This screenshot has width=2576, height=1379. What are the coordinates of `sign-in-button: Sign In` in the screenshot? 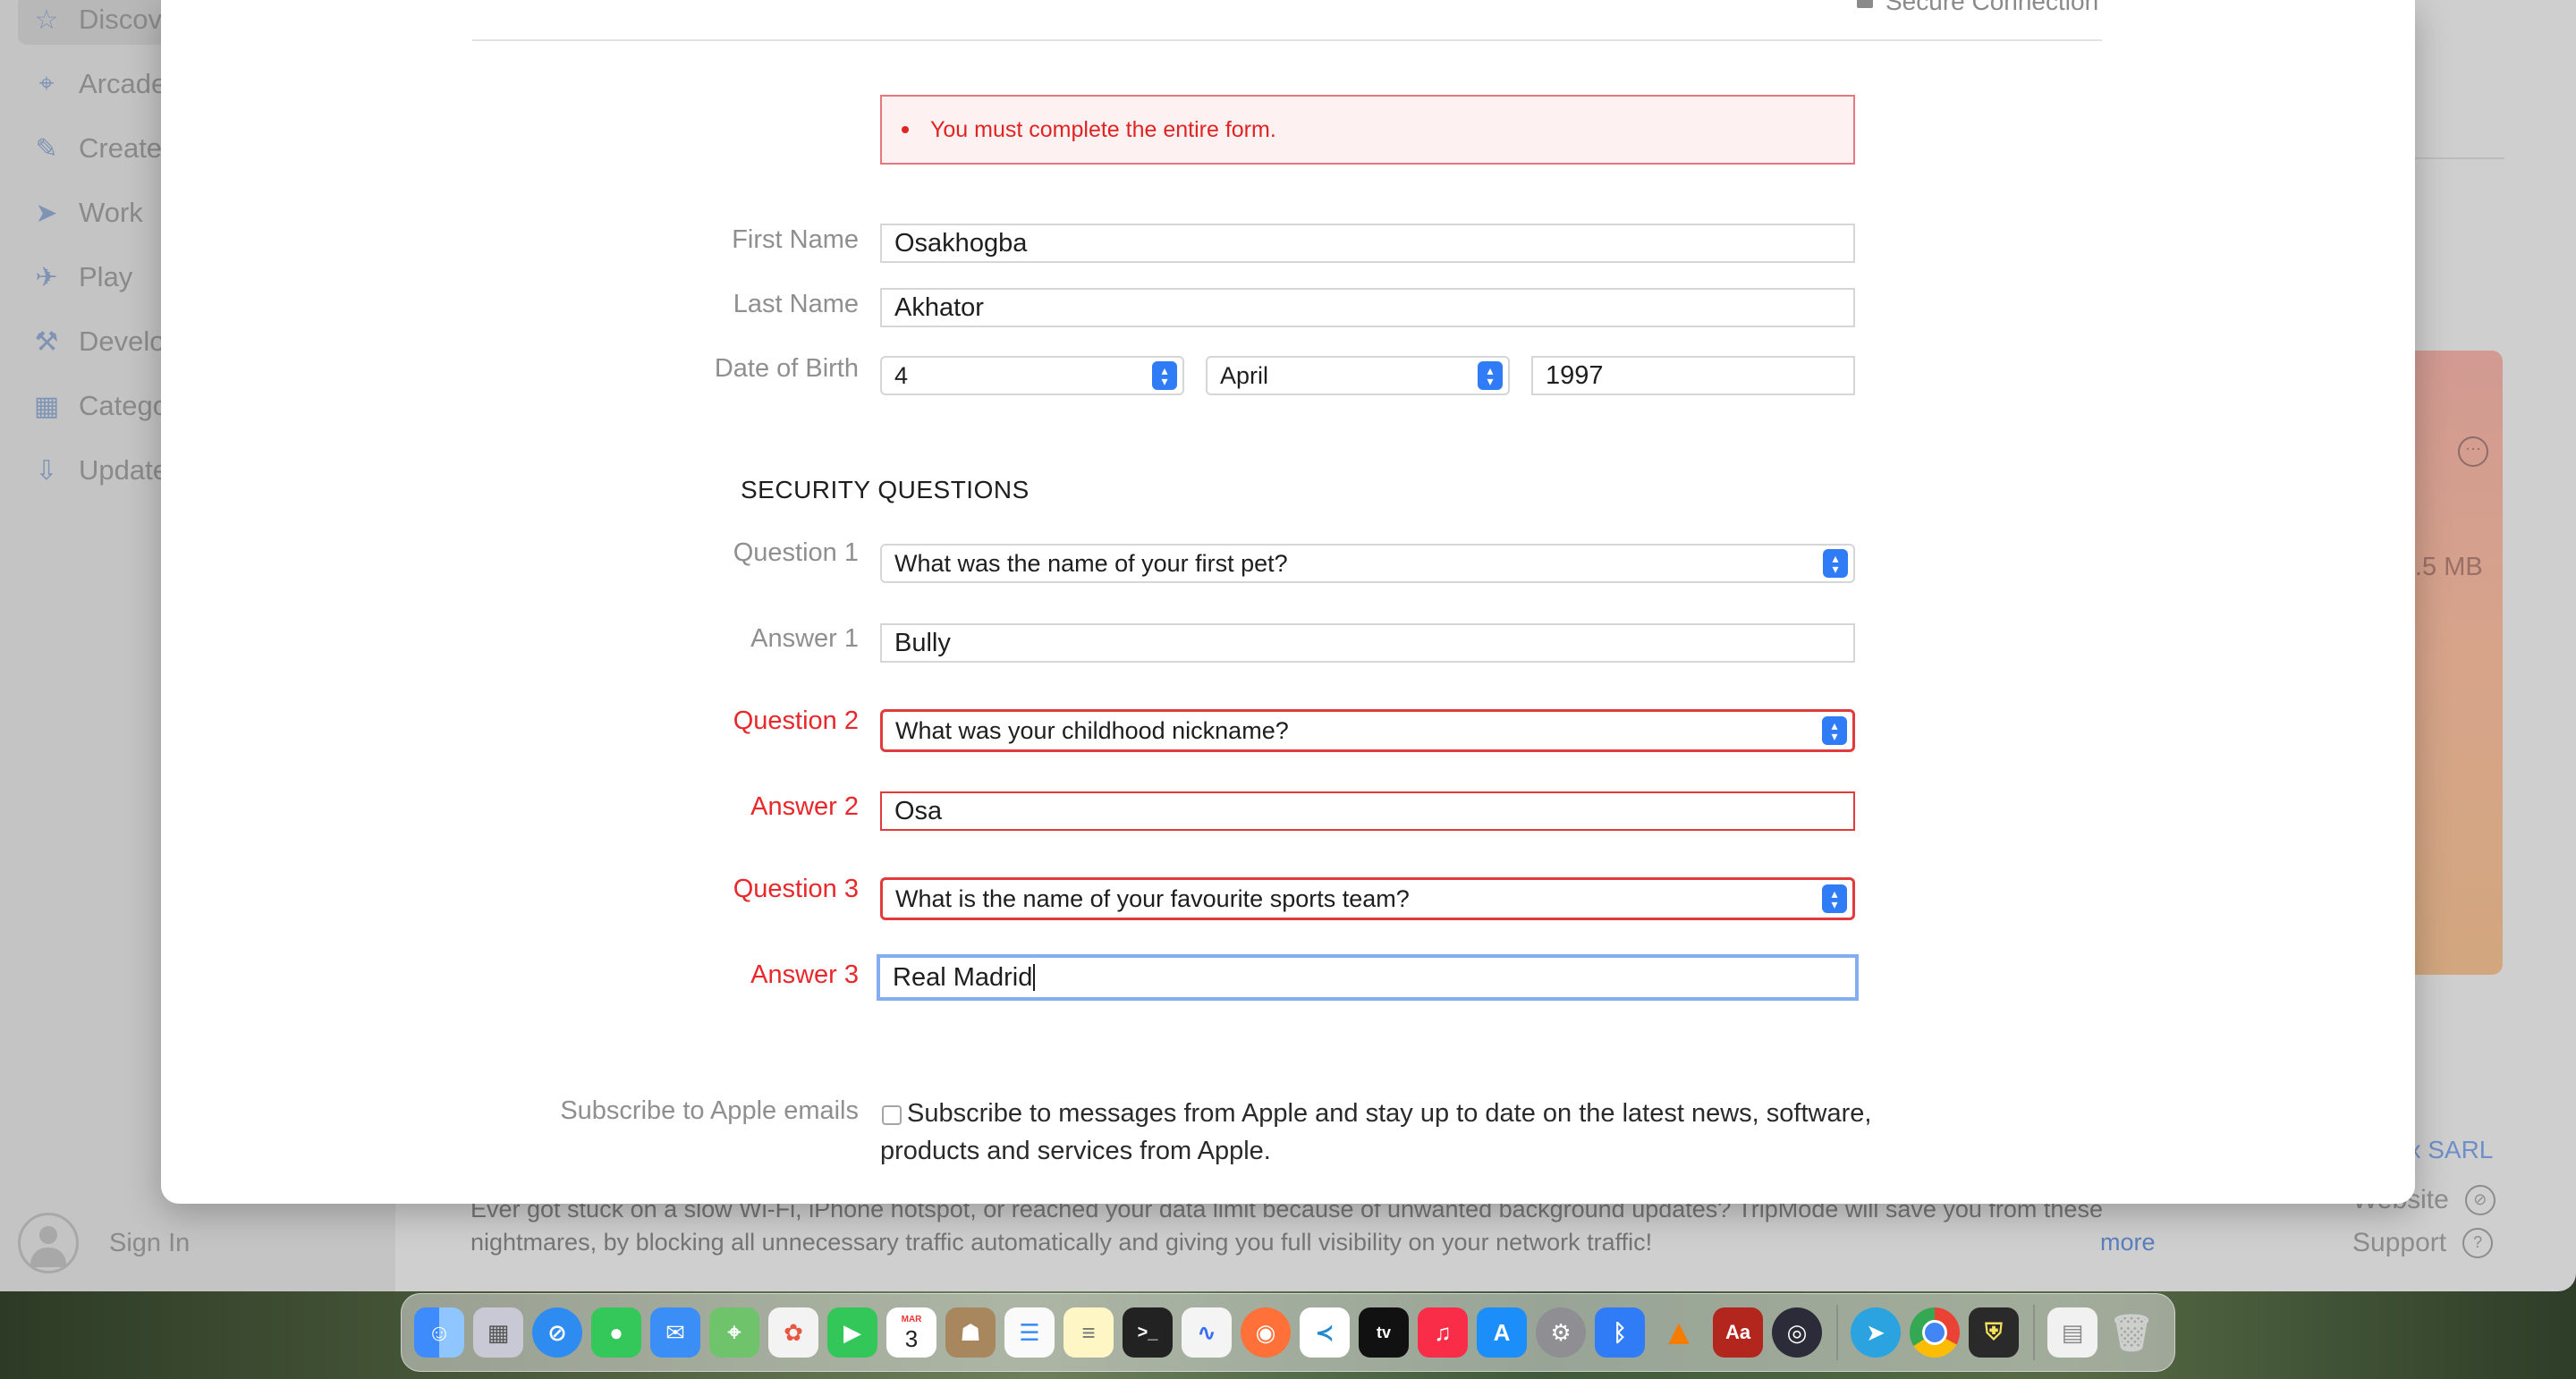 It's located at (104, 1243).